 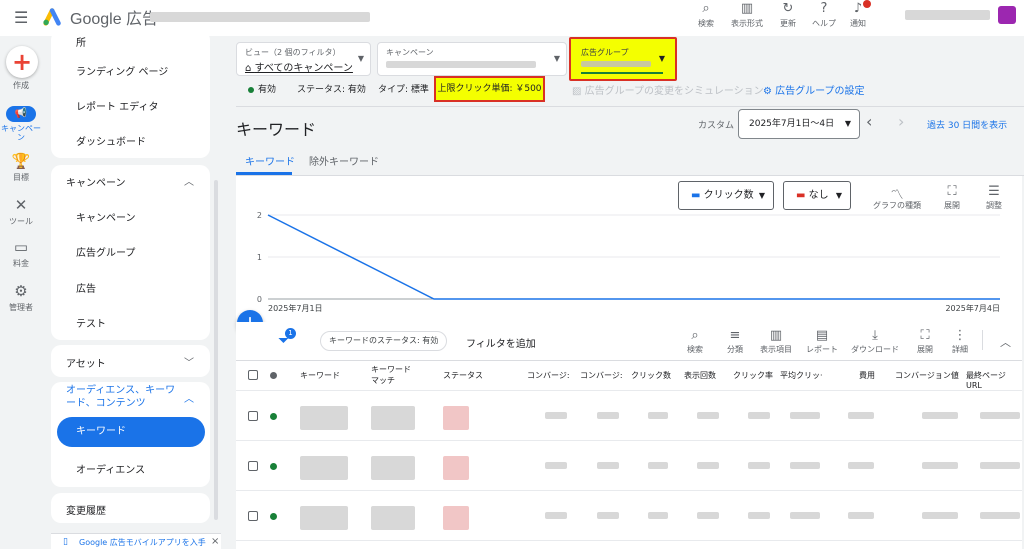 I want to click on avatar, so click(x=1007, y=15).